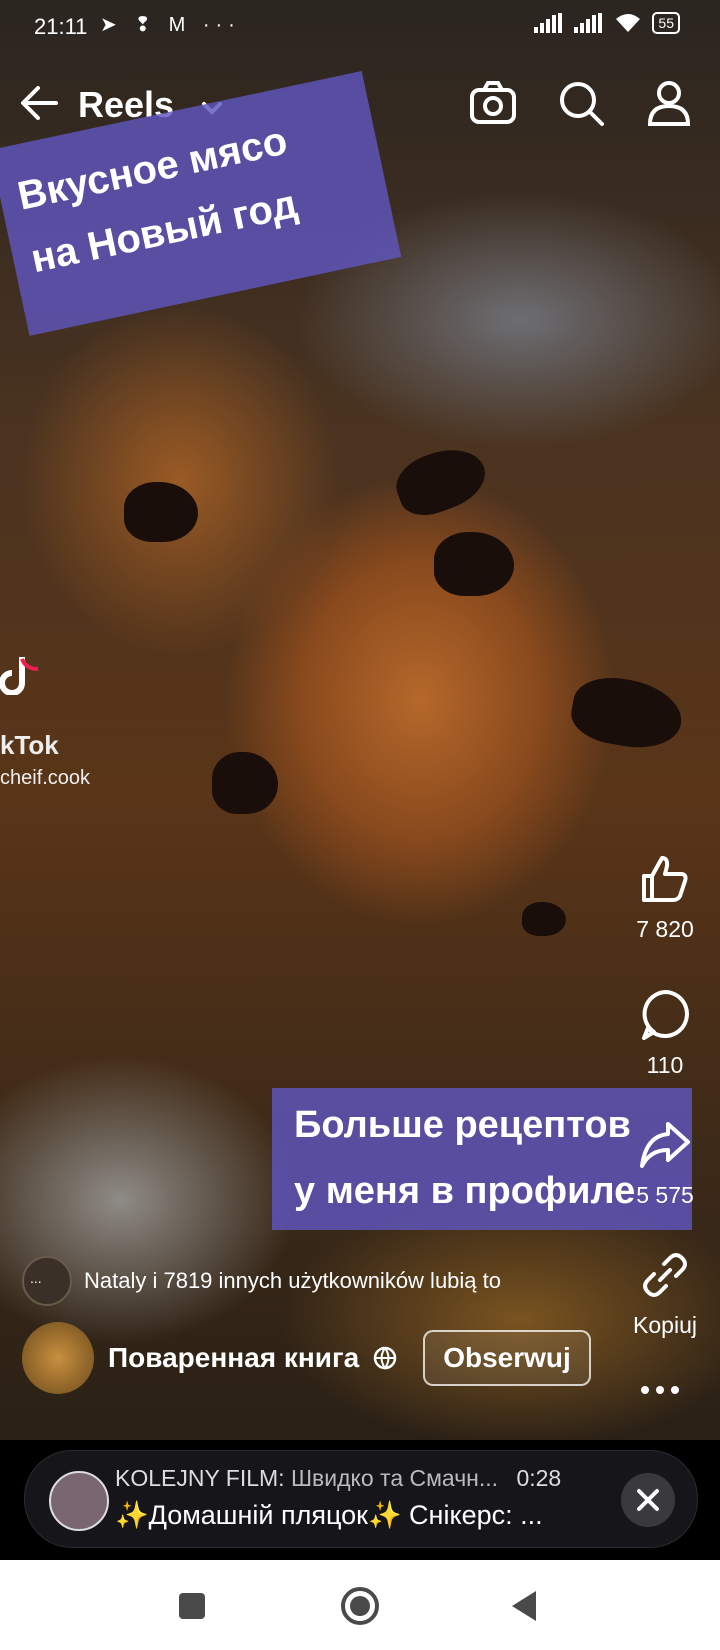 The height and width of the screenshot is (1650, 720). Describe the element at coordinates (507, 1358) in the screenshot. I see `follow-button: Obserwuj` at that location.